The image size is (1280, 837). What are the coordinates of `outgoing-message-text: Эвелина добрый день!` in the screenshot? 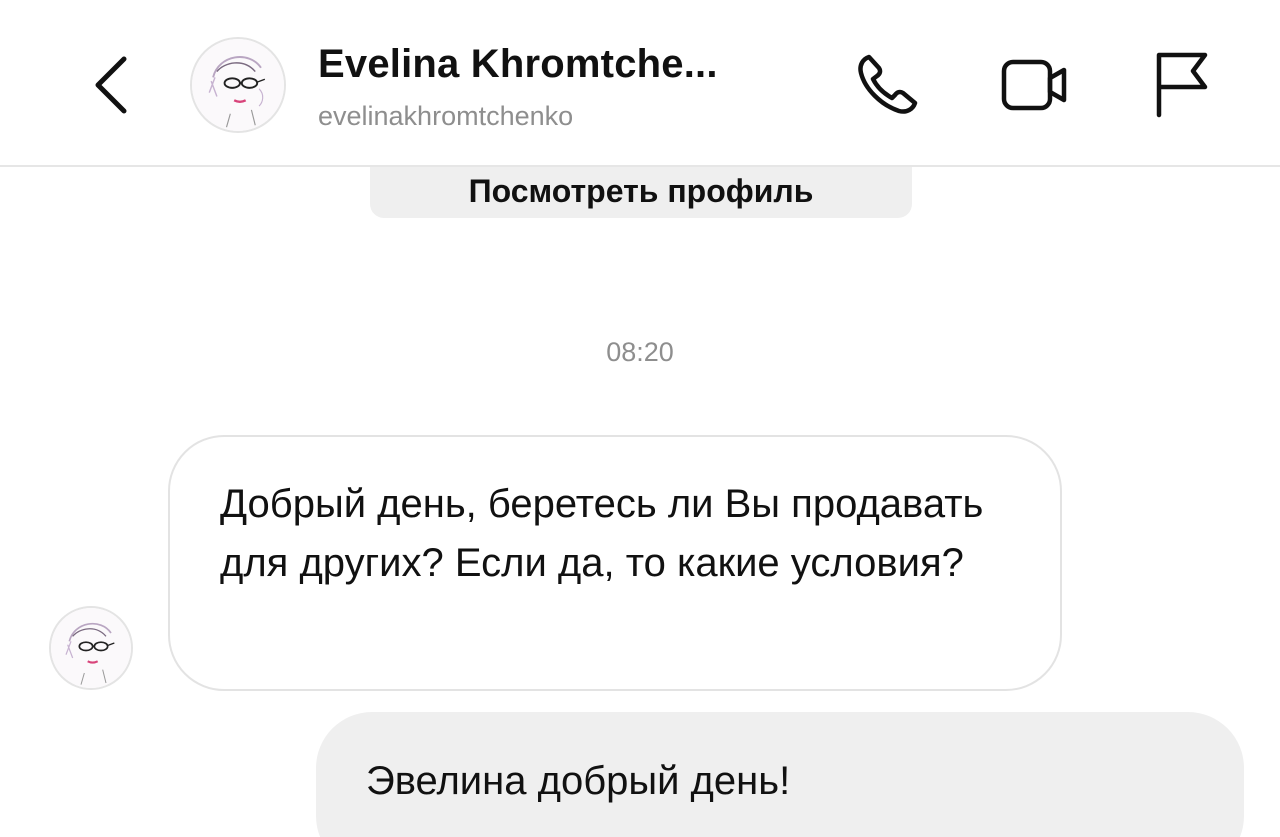 It's located at (578, 781).